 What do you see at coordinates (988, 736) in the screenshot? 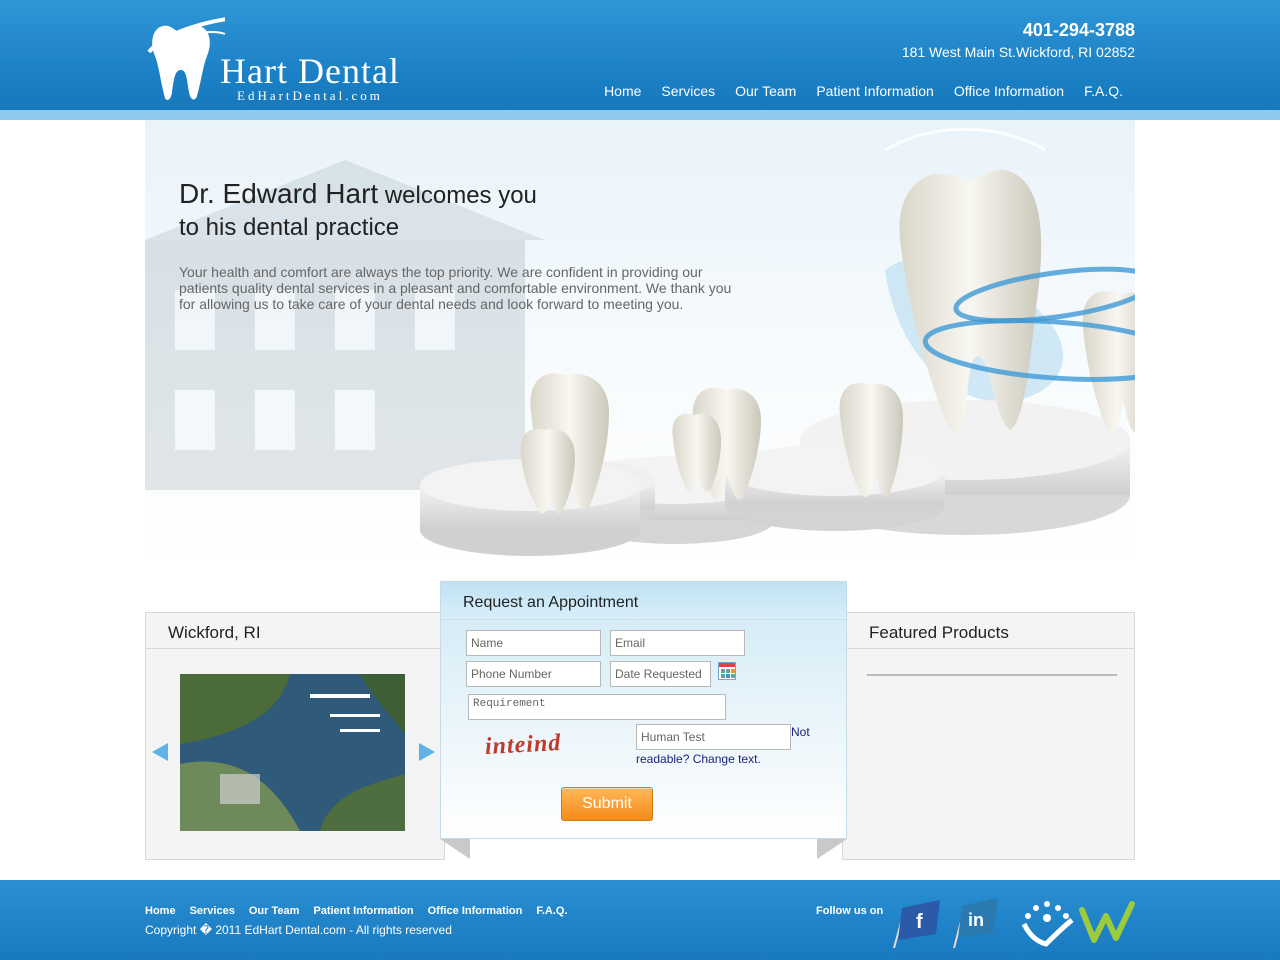
I see `featured-products-box: Featured Products` at bounding box center [988, 736].